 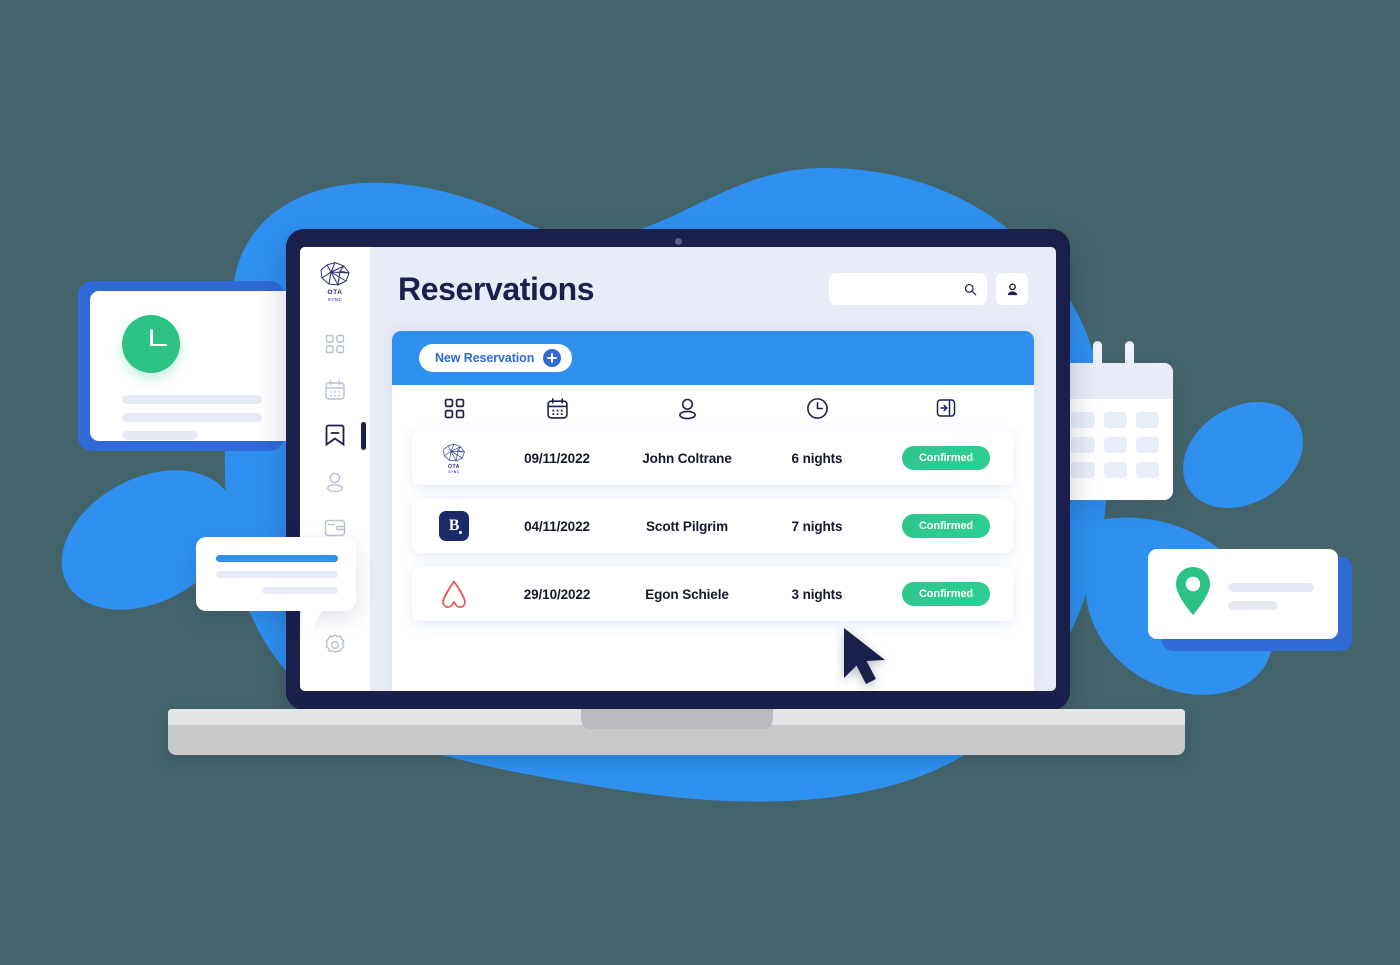 What do you see at coordinates (277, 558) in the screenshot?
I see `speech-line-highlighted` at bounding box center [277, 558].